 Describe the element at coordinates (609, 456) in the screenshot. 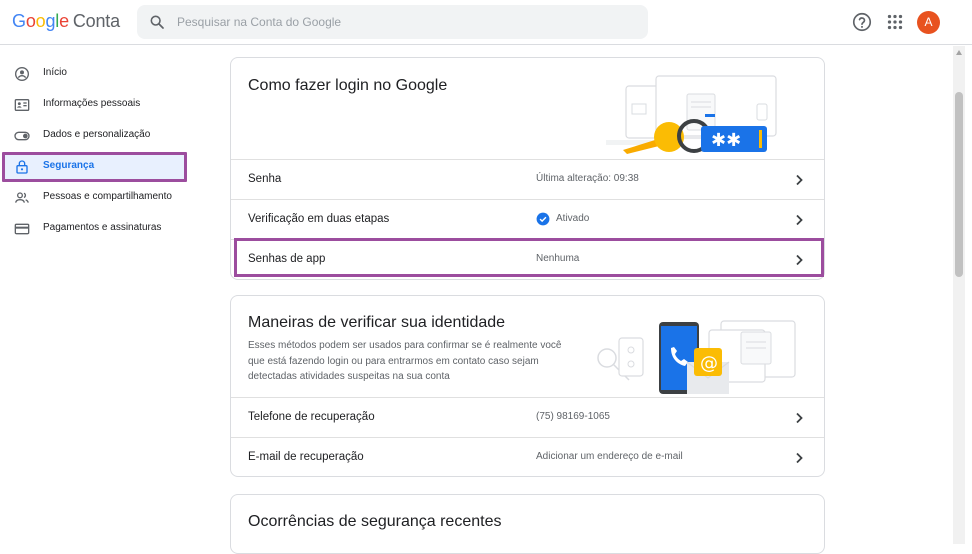

I see `row-value: Adicionar um endereço de e-mail` at that location.